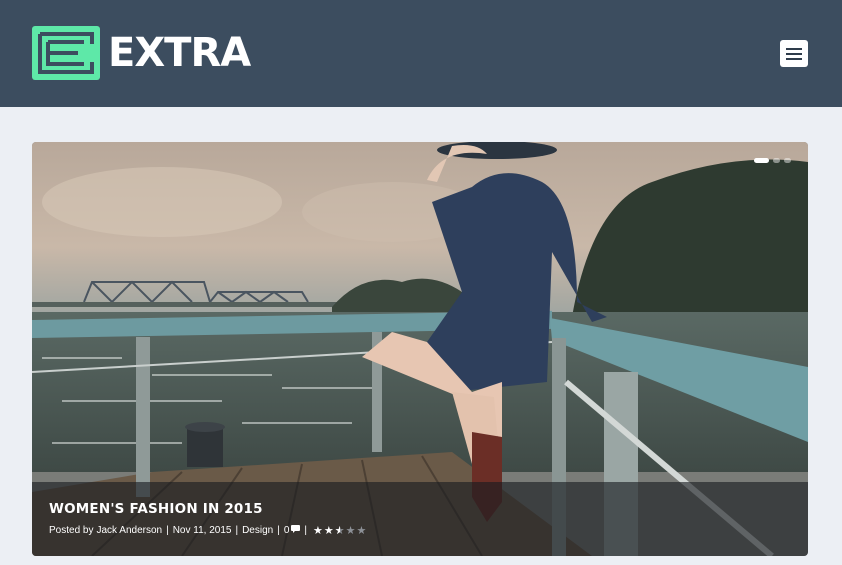  I want to click on post-rating: ★ ★ ★★ ★ ★, so click(339, 530).